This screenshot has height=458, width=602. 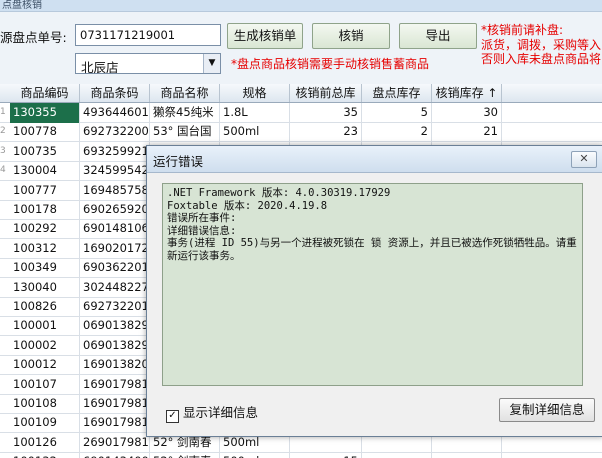 What do you see at coordinates (45, 132) in the screenshot?
I see `cell-code: 100778` at bounding box center [45, 132].